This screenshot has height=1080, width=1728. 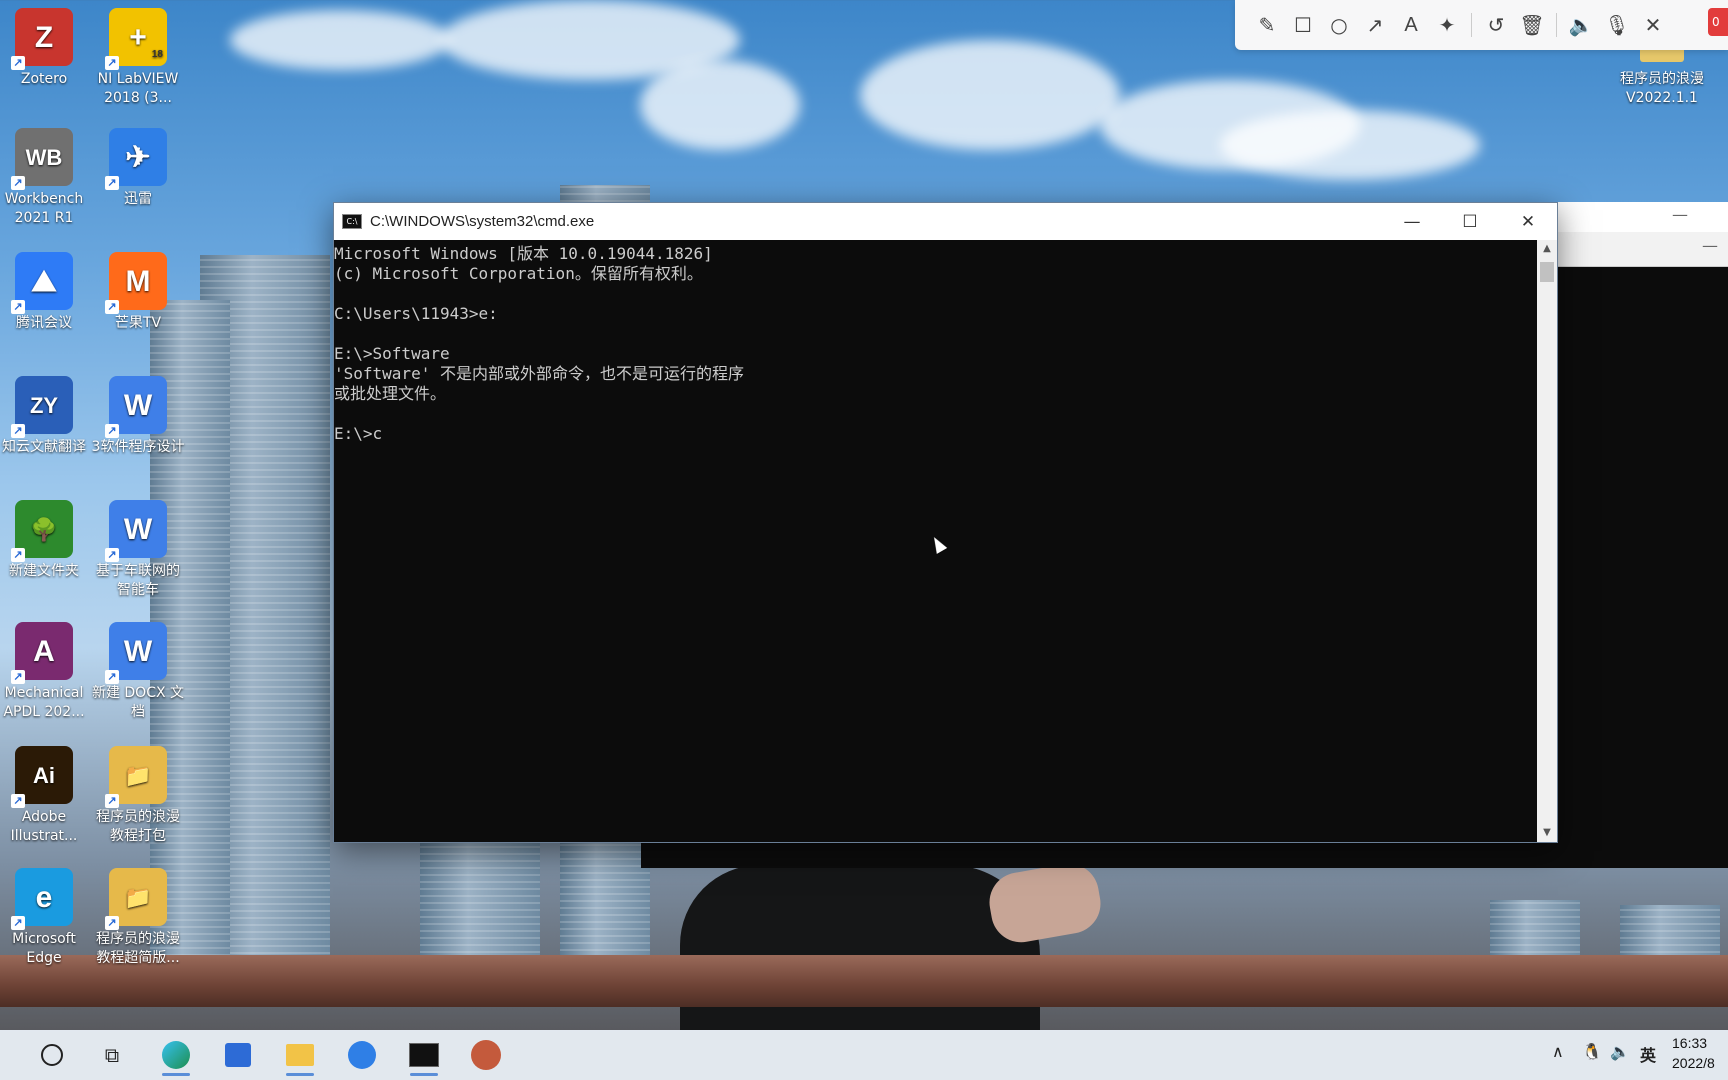 What do you see at coordinates (1411, 25) in the screenshot?
I see `text-icon: A` at bounding box center [1411, 25].